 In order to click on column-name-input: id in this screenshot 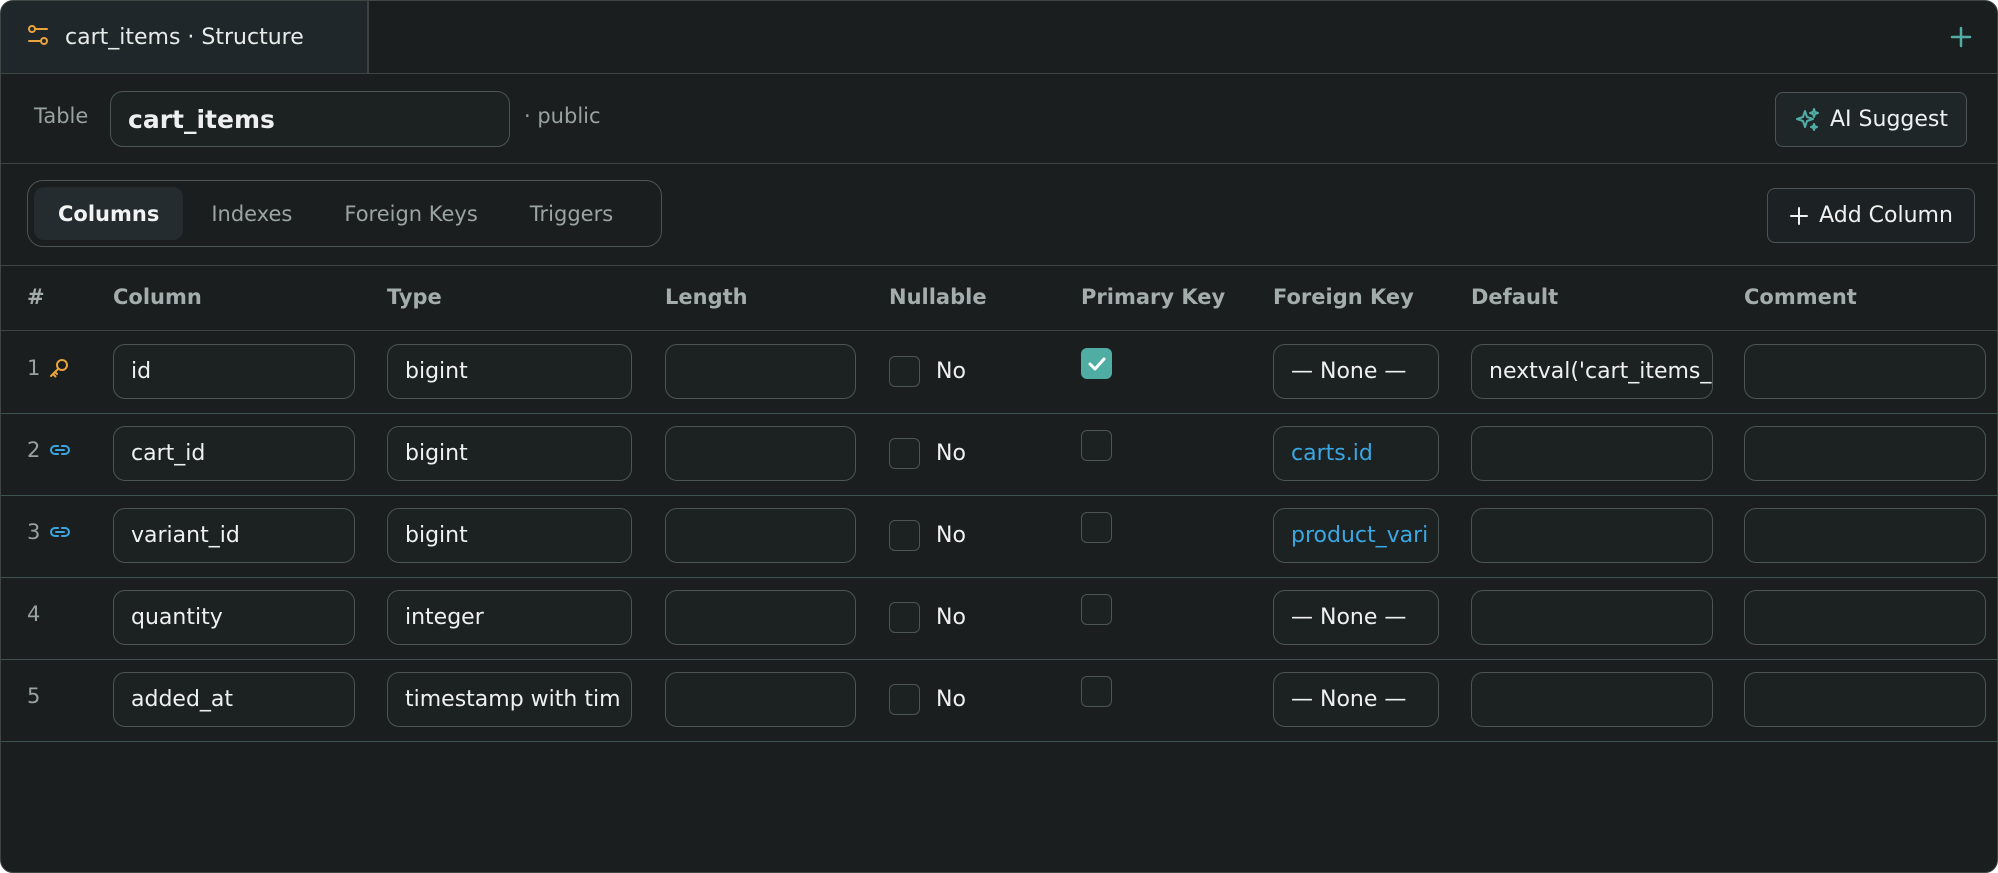, I will do `click(234, 371)`.